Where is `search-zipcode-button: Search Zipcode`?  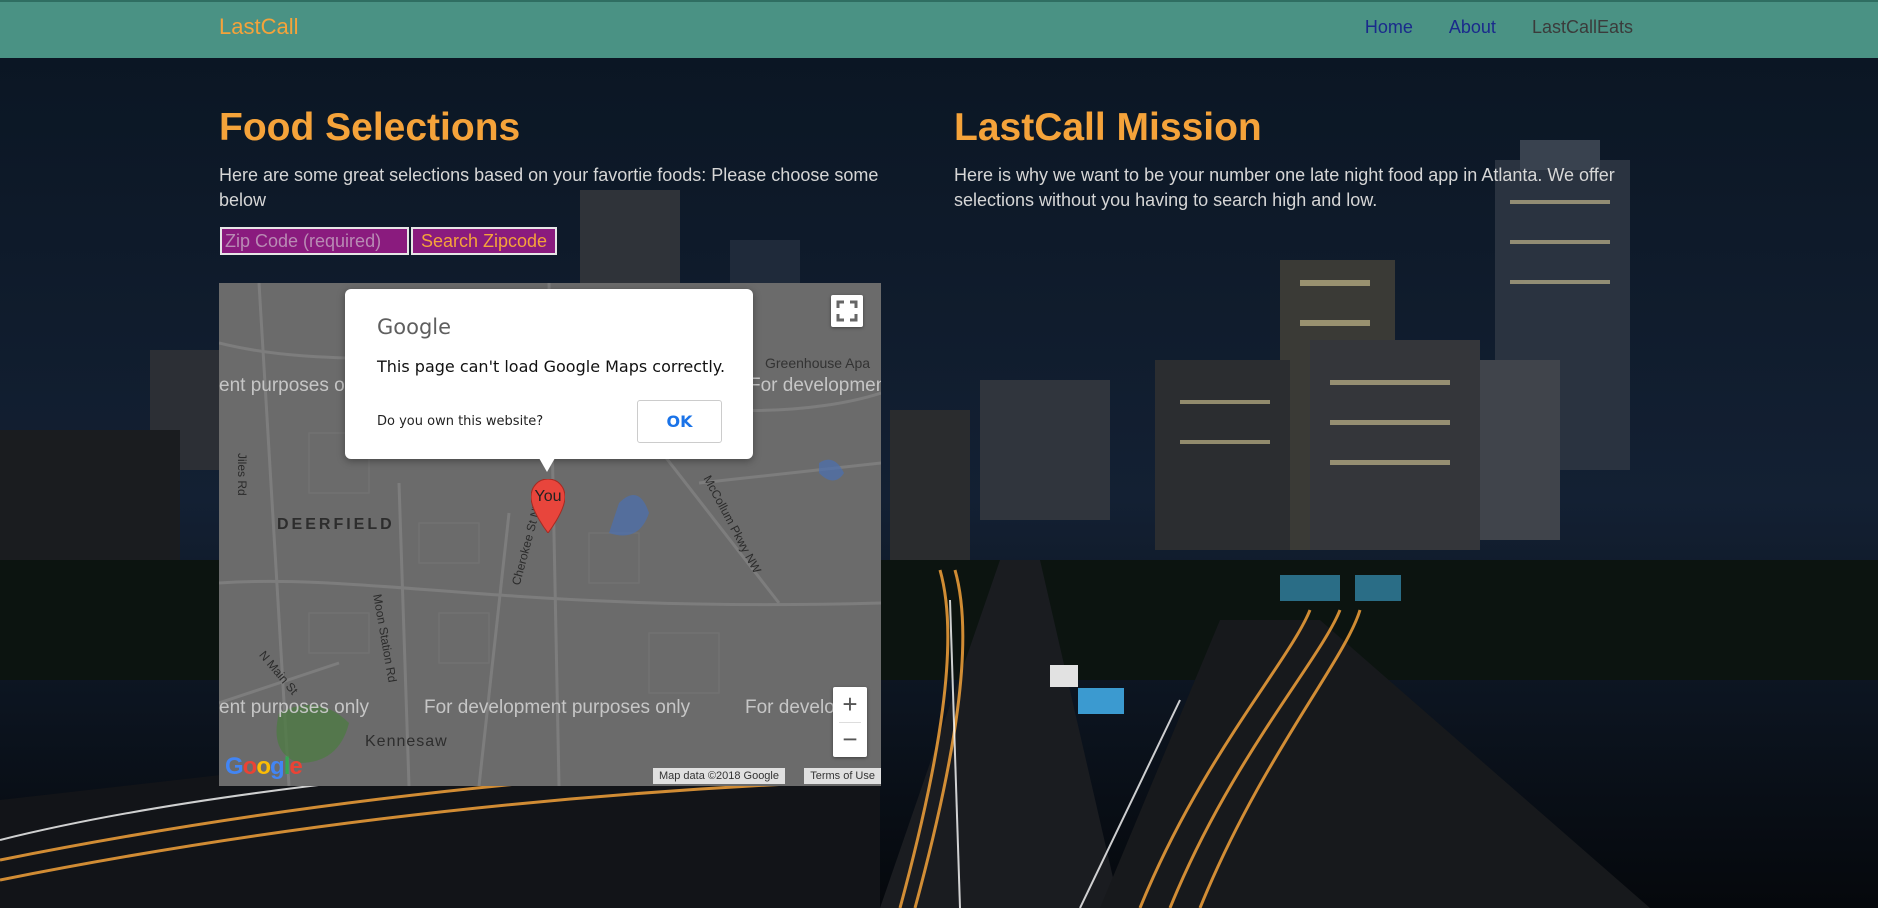
search-zipcode-button: Search Zipcode is located at coordinates (484, 241).